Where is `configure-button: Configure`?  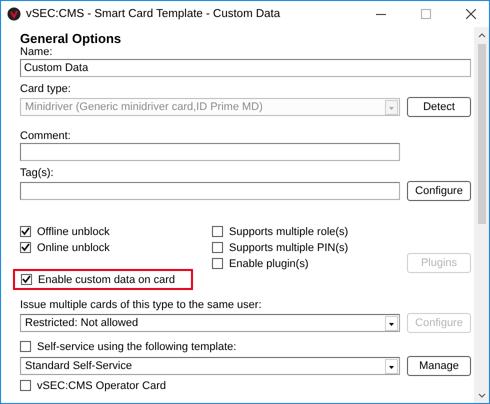
configure-button: Configure is located at coordinates (439, 191).